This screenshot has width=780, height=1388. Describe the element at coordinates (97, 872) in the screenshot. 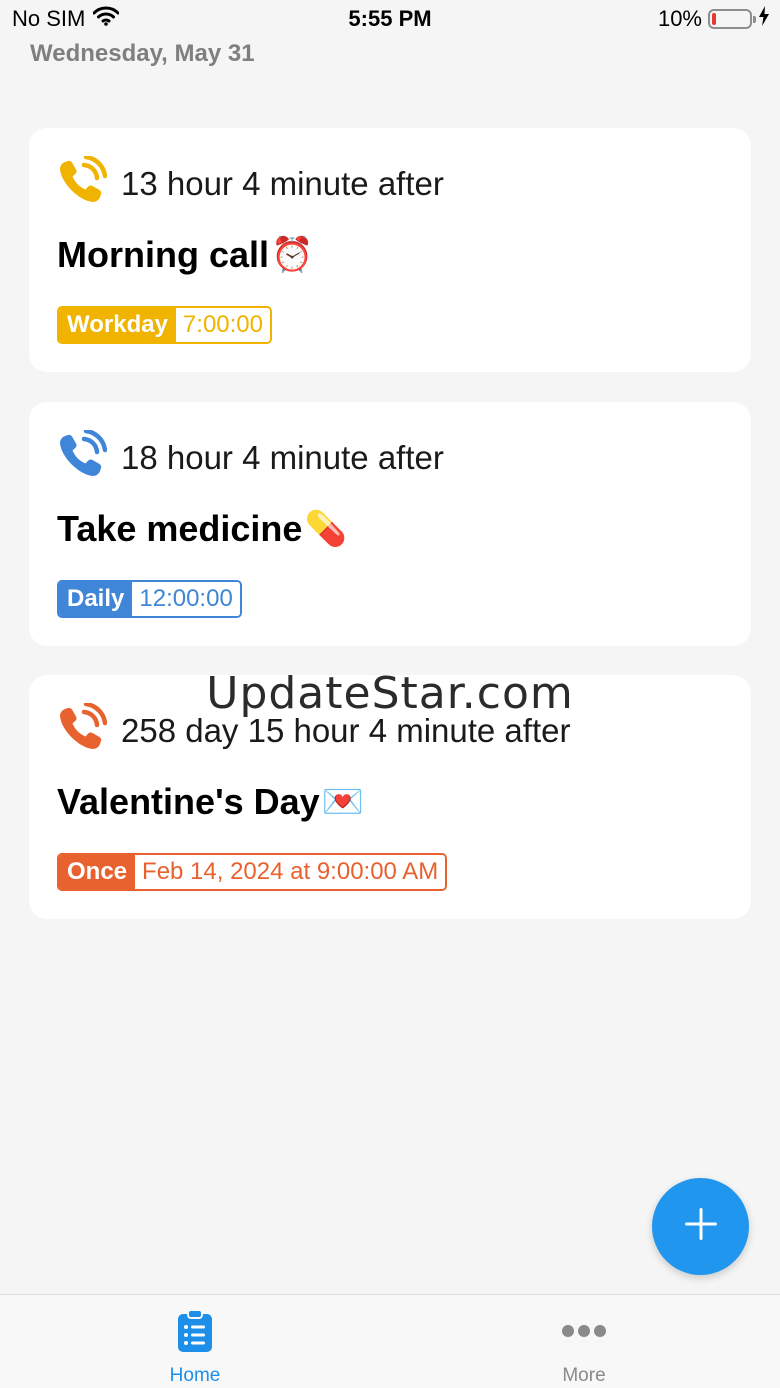

I see `repeat-type: Once` at that location.